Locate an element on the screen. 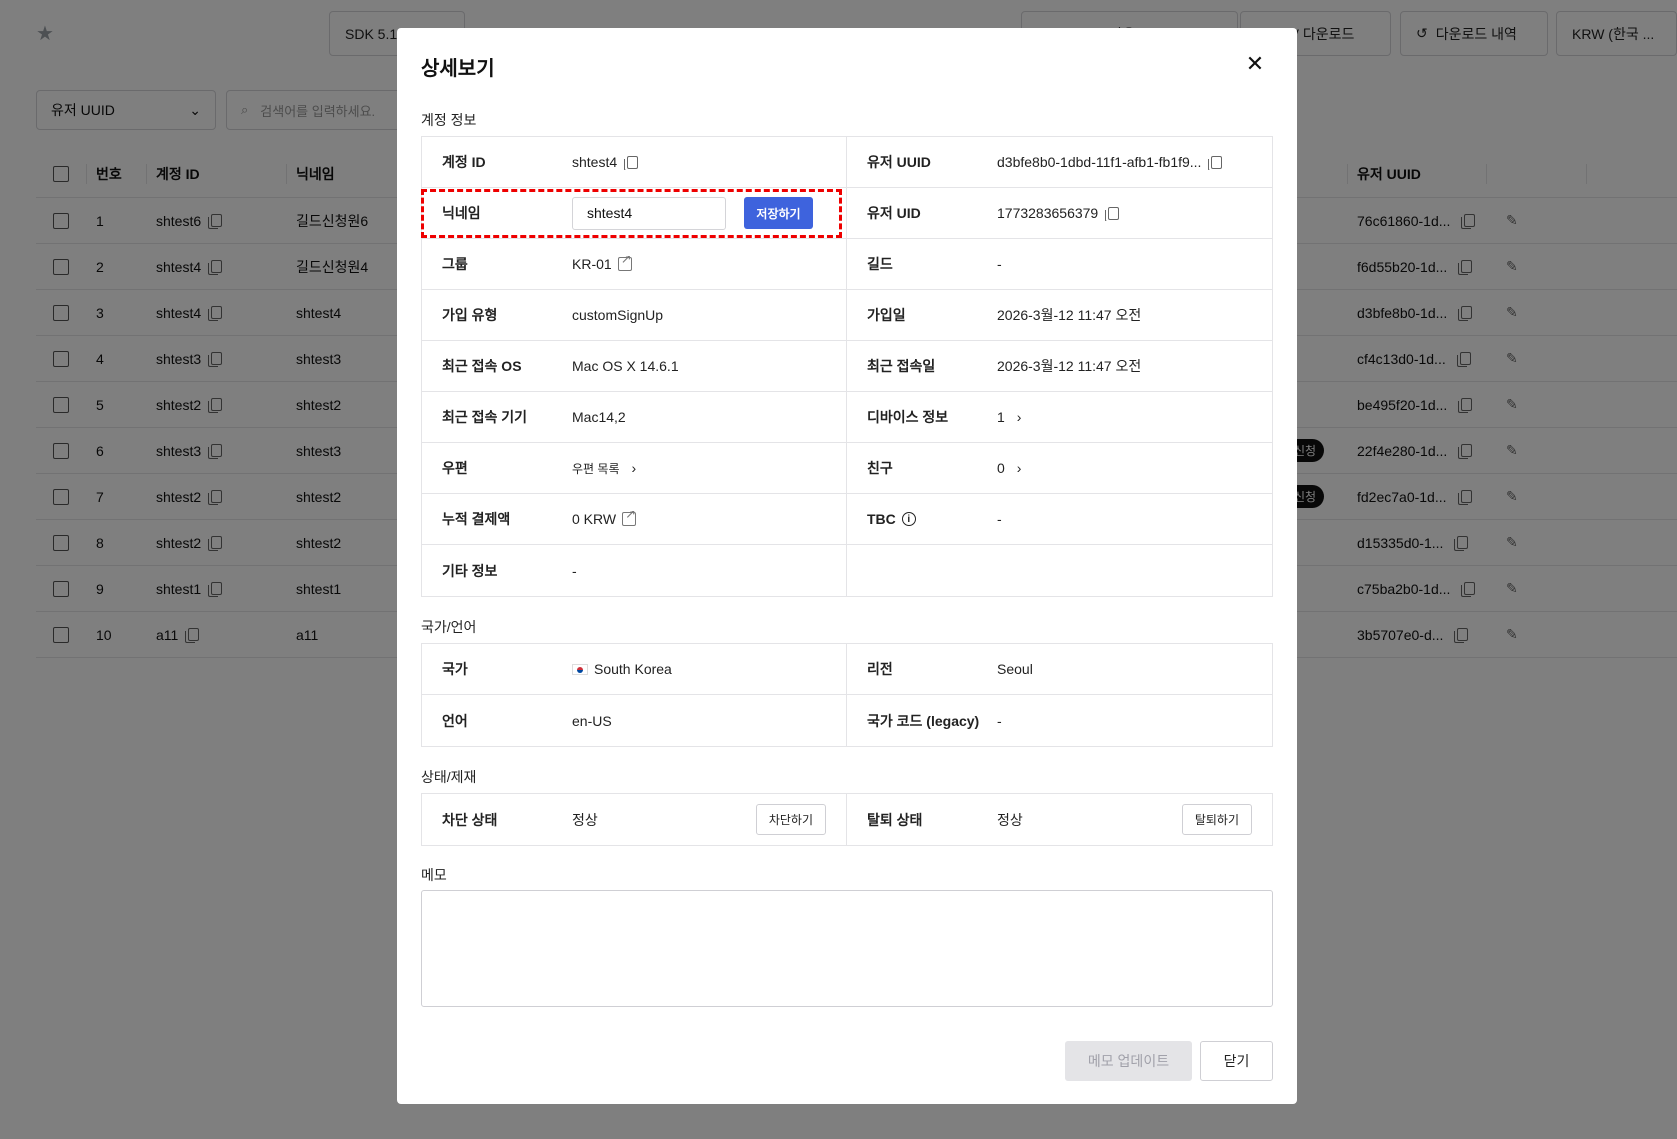  signup-date-value: 2026-3월-12 11:47 오전 is located at coordinates (1069, 315).